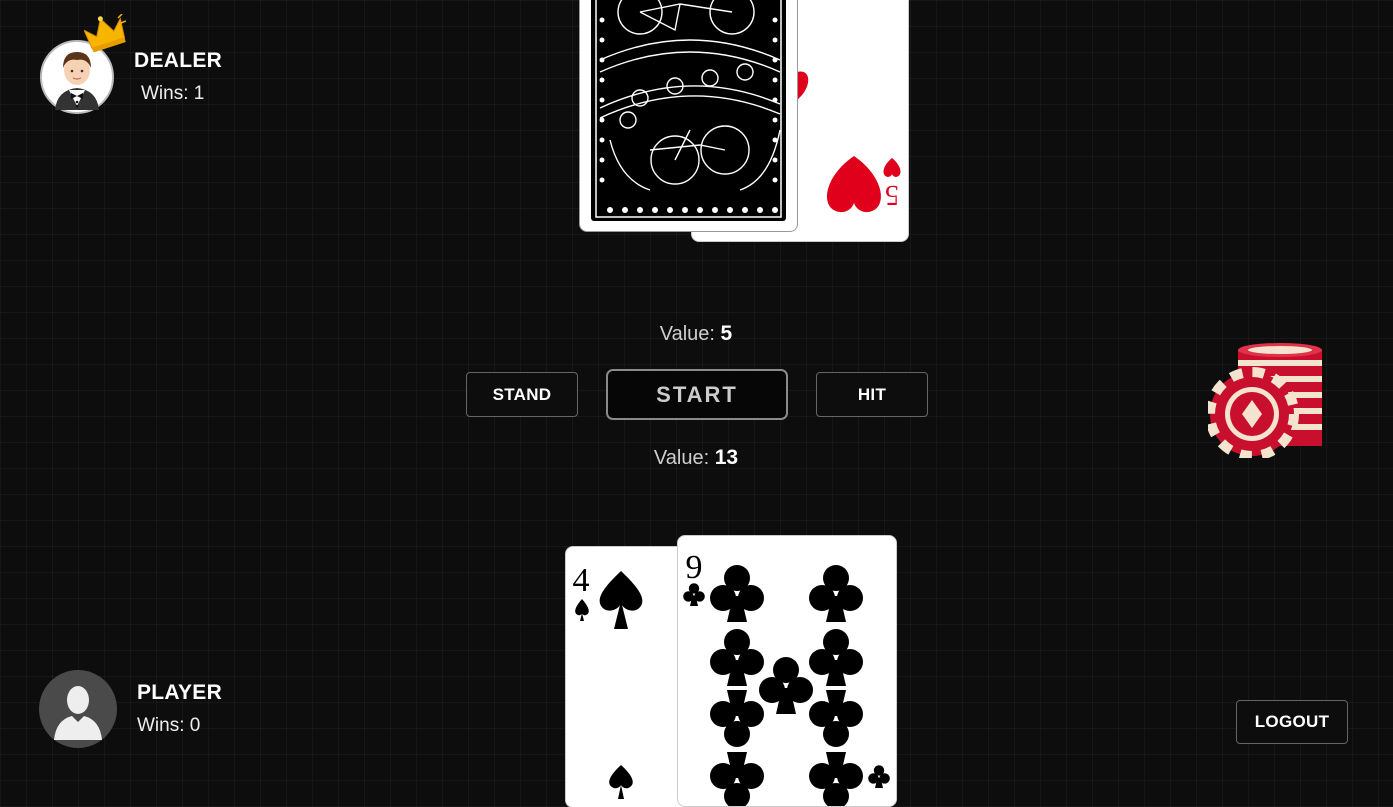 The height and width of the screenshot is (807, 1393). What do you see at coordinates (697, 394) in the screenshot?
I see `start-button: START` at bounding box center [697, 394].